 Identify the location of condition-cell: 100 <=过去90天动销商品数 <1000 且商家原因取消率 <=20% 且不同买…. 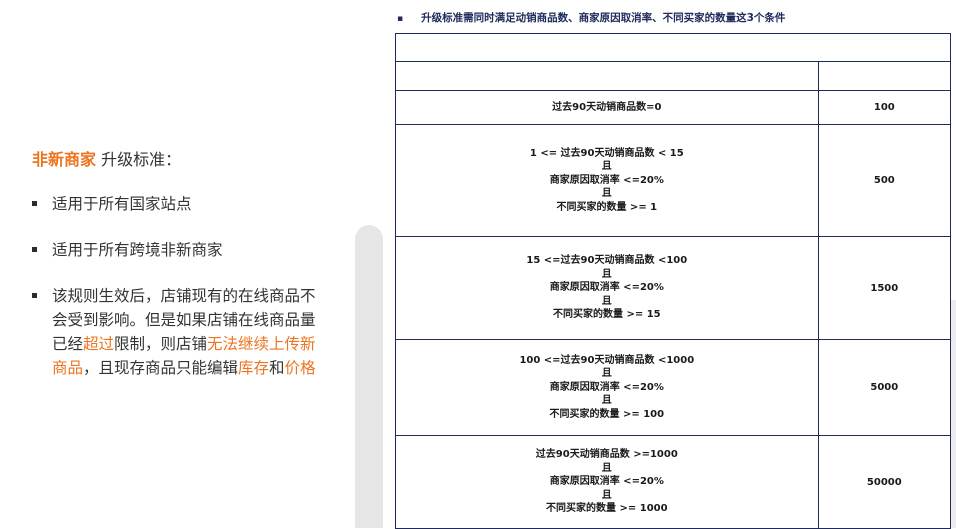
(607, 387).